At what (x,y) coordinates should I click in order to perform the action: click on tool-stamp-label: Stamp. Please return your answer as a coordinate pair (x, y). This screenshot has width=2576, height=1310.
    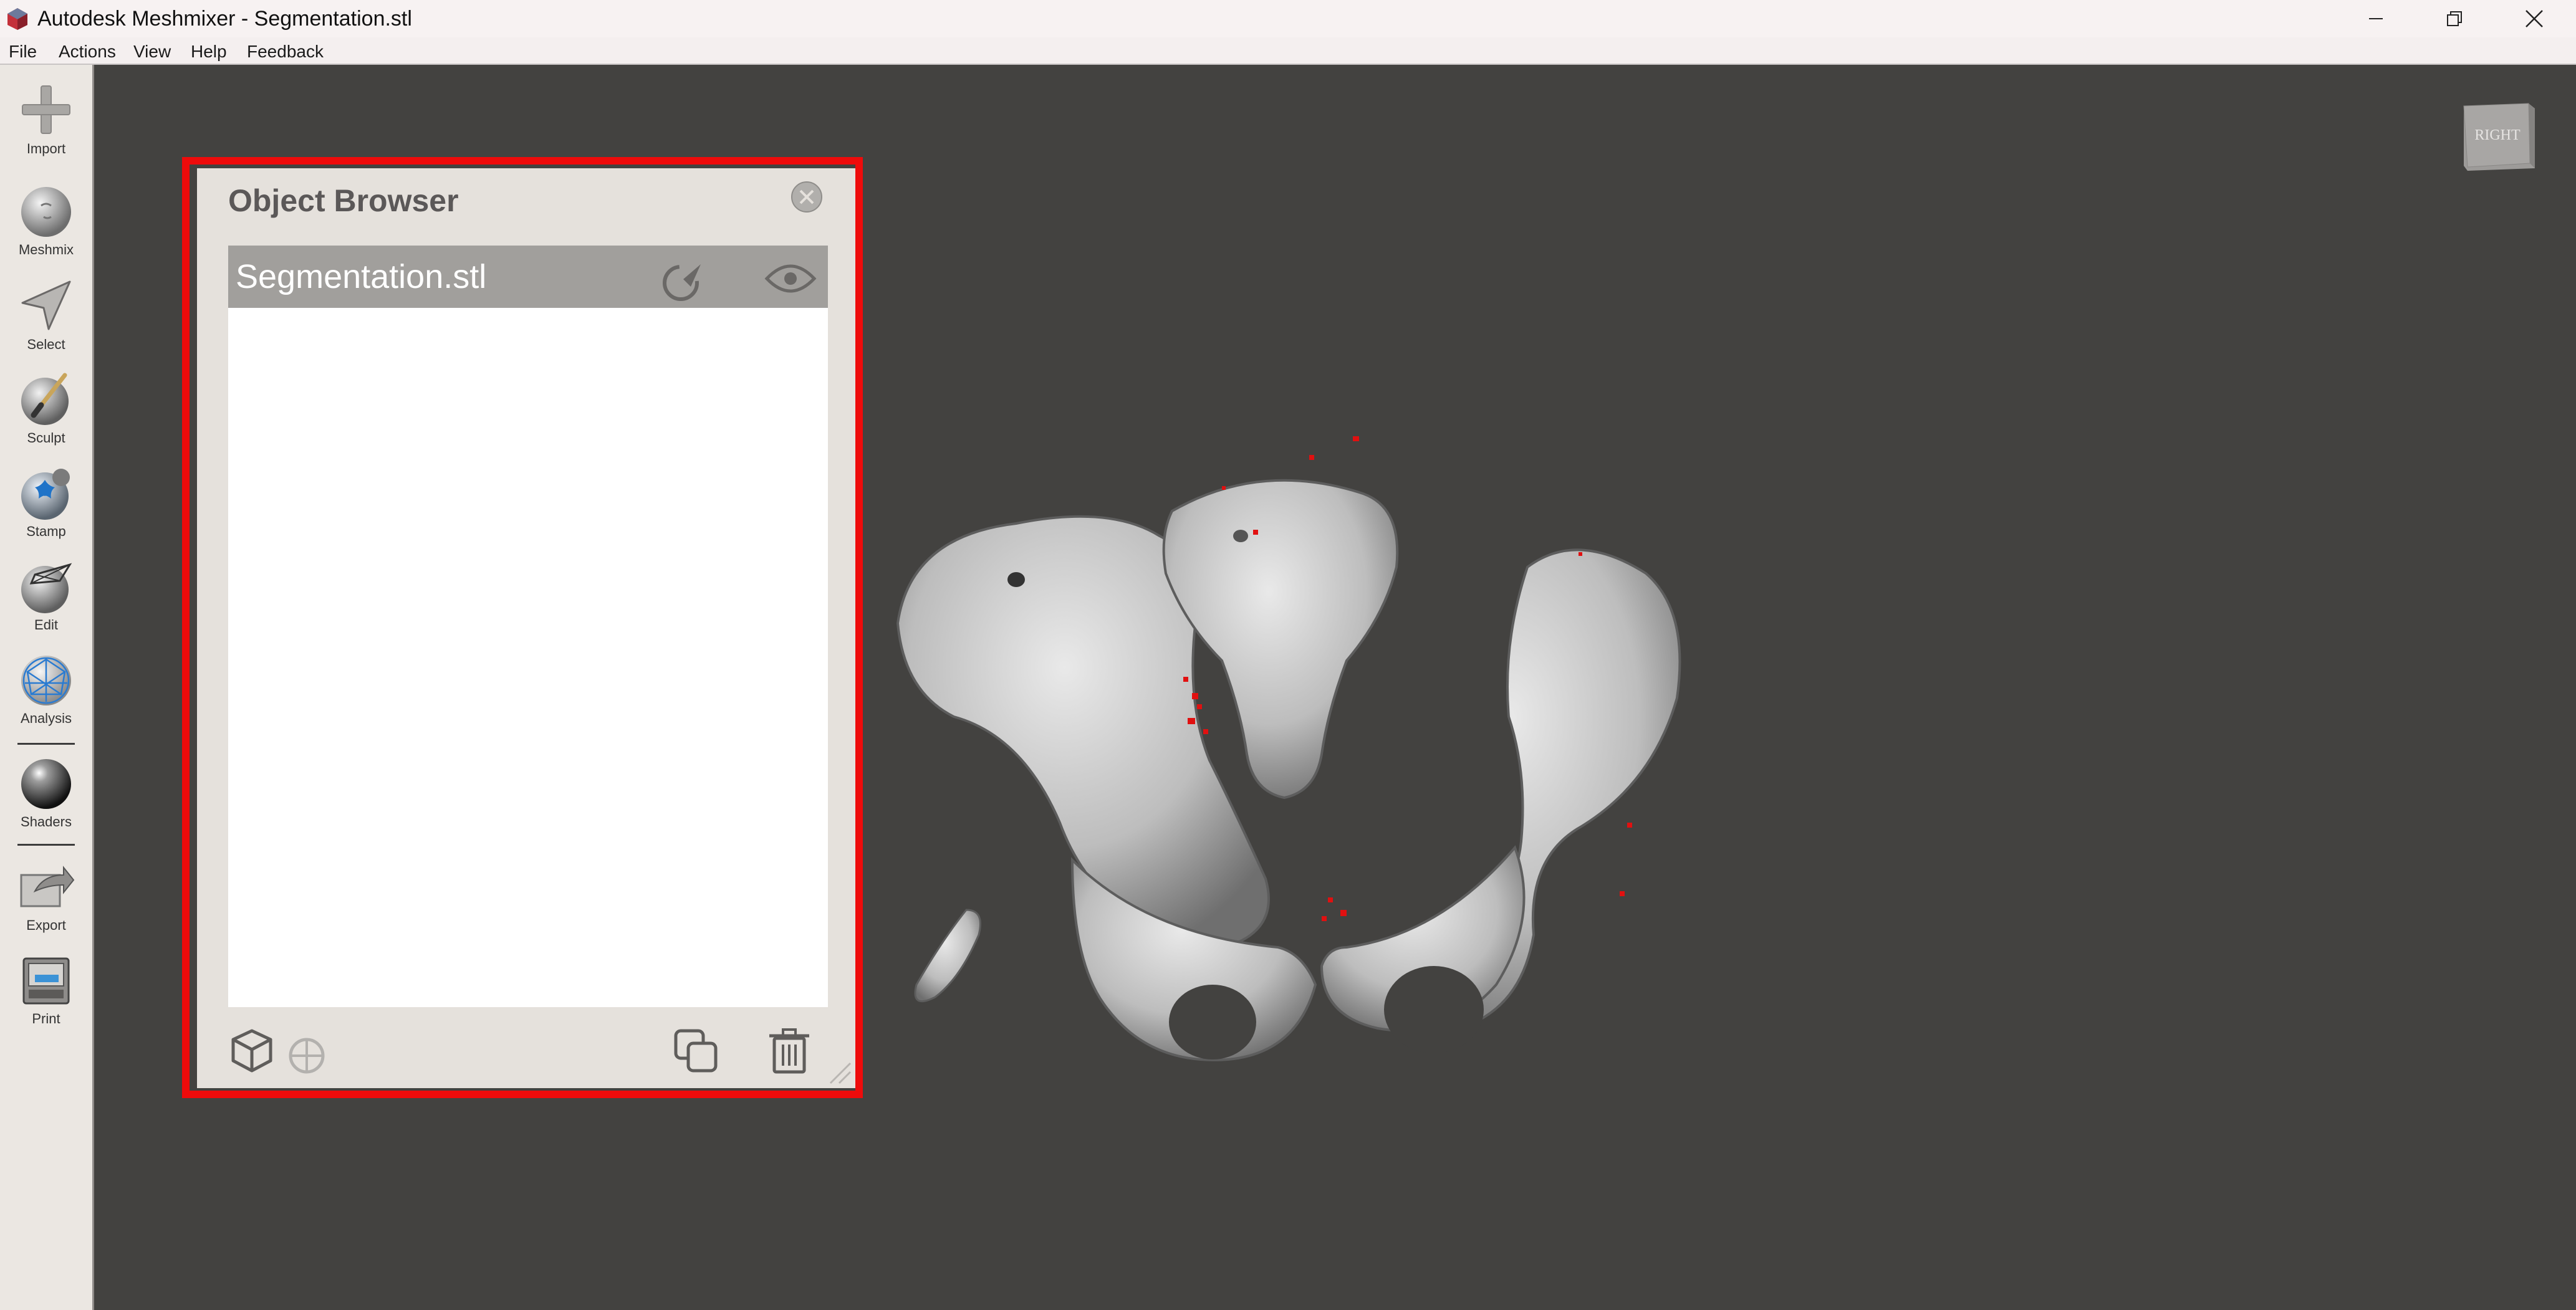
    Looking at the image, I should click on (46, 531).